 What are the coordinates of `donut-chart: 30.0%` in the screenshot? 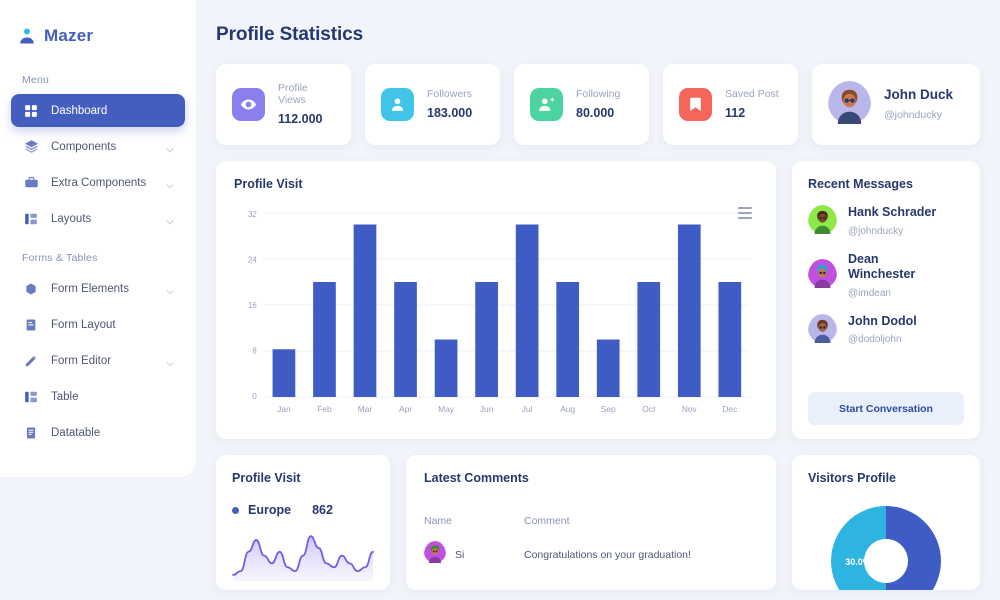 It's located at (886, 544).